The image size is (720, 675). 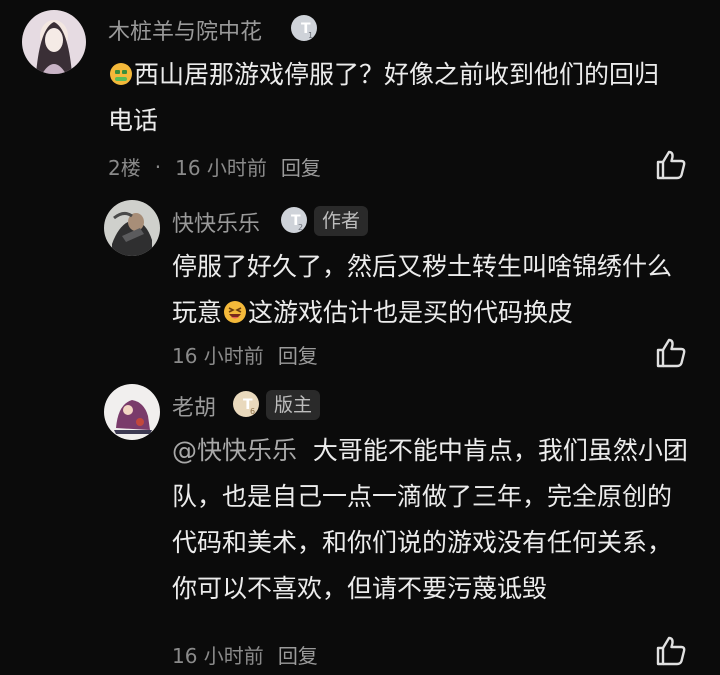 I want to click on comment-text-content: 西山居那游戏停服了？好像之前收到他们的回归电话, so click(x=384, y=97).